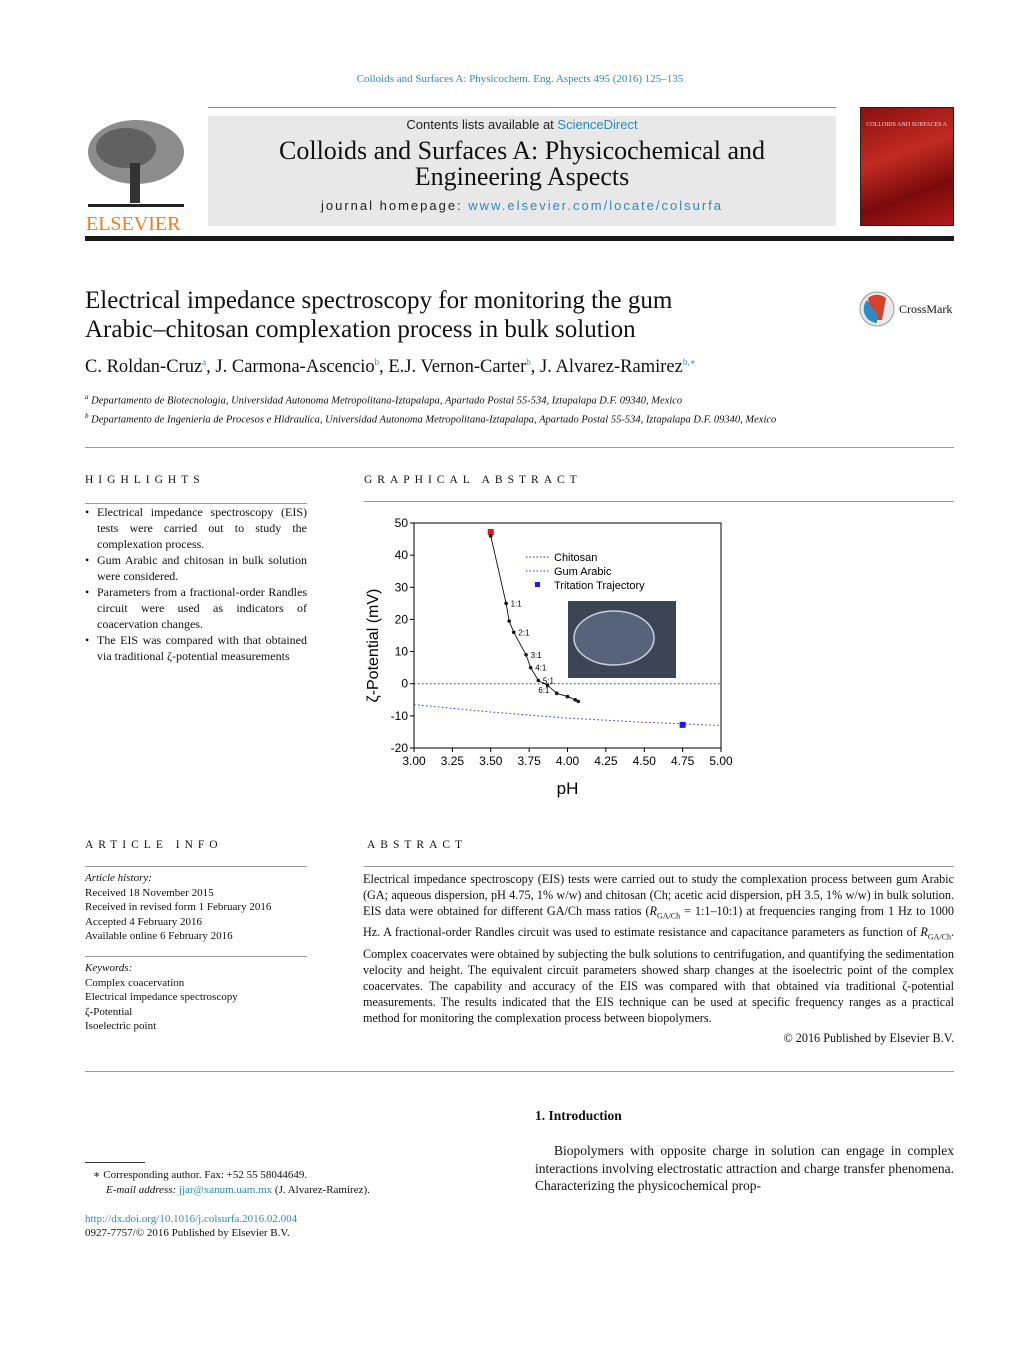 This screenshot has width=1020, height=1351. I want to click on legend-label: Gum Arabic, so click(583, 572).